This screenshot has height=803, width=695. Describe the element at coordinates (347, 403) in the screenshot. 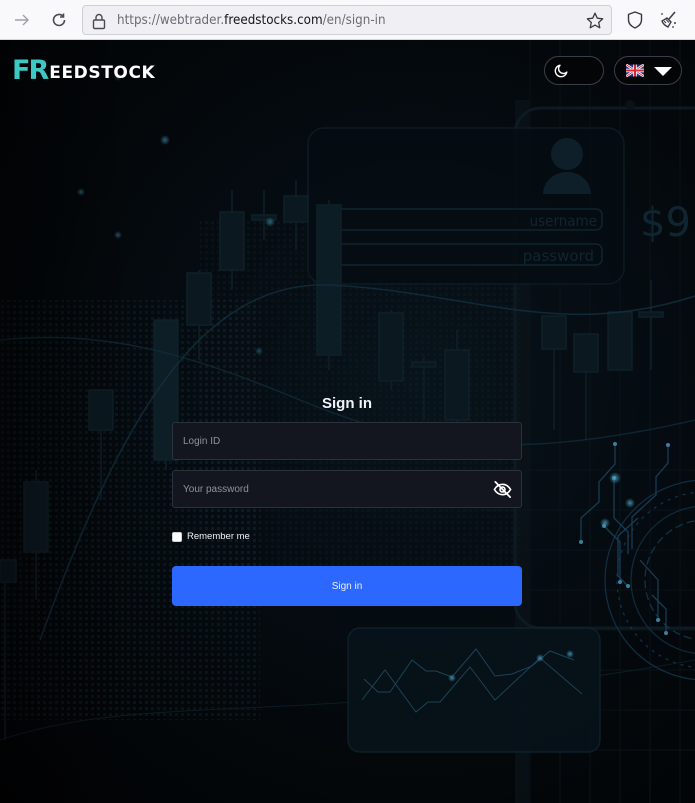

I see `sign-in-title: Sign in` at that location.